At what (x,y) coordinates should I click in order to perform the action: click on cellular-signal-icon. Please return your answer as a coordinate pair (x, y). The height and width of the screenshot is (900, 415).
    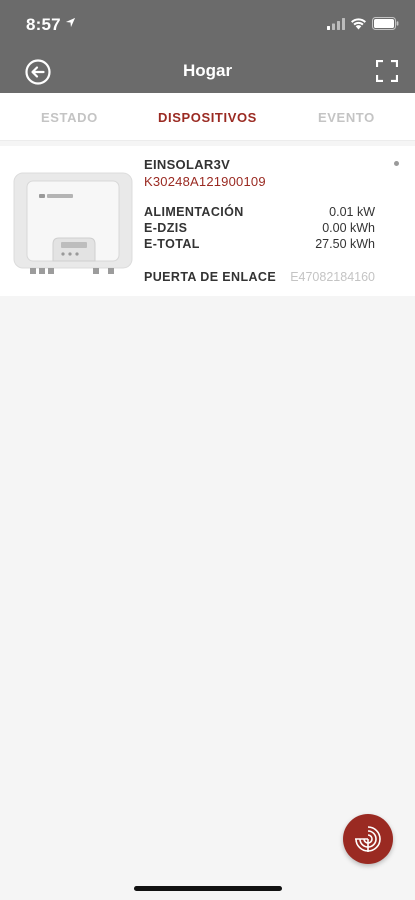
    Looking at the image, I should click on (336, 24).